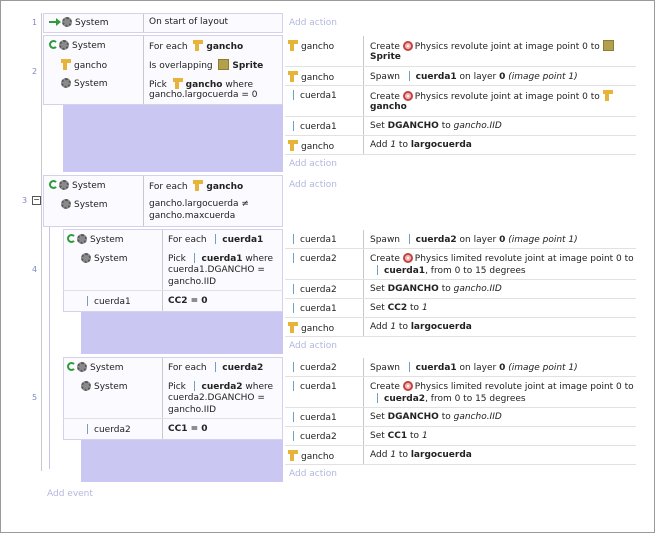 This screenshot has width=655, height=533. Describe the element at coordinates (385, 57) in the screenshot. I see `action-param: Sprite` at that location.